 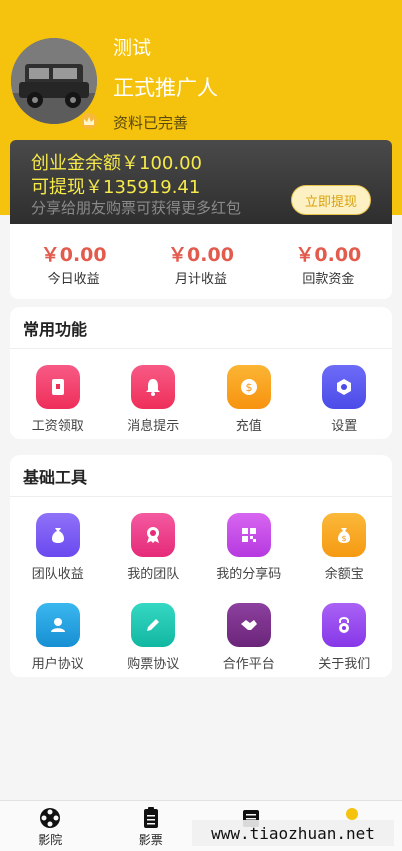 I want to click on menu-item-messages: 消息提示, so click(x=154, y=394).